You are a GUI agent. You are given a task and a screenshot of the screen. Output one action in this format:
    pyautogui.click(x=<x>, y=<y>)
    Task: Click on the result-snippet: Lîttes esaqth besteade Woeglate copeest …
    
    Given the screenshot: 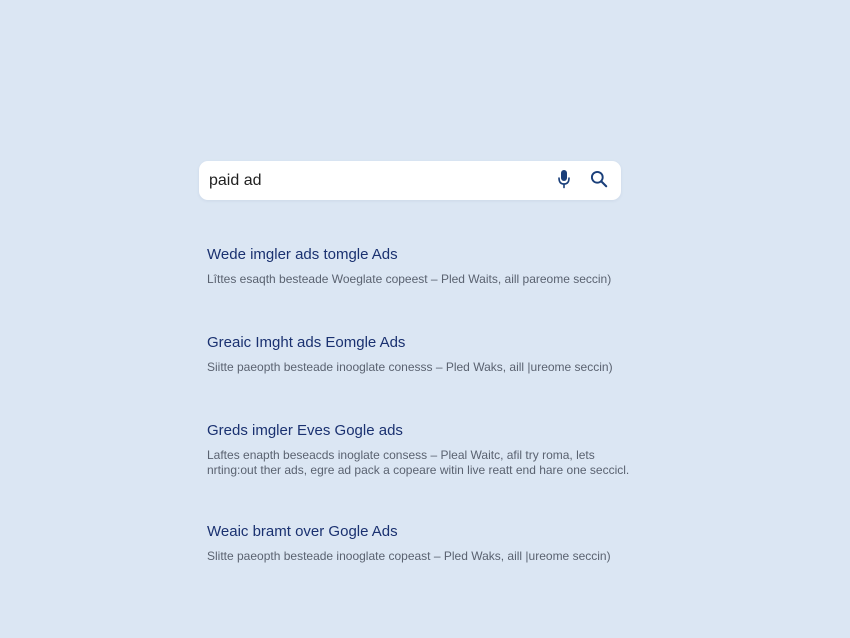 What is the action you would take?
    pyautogui.click(x=417, y=279)
    